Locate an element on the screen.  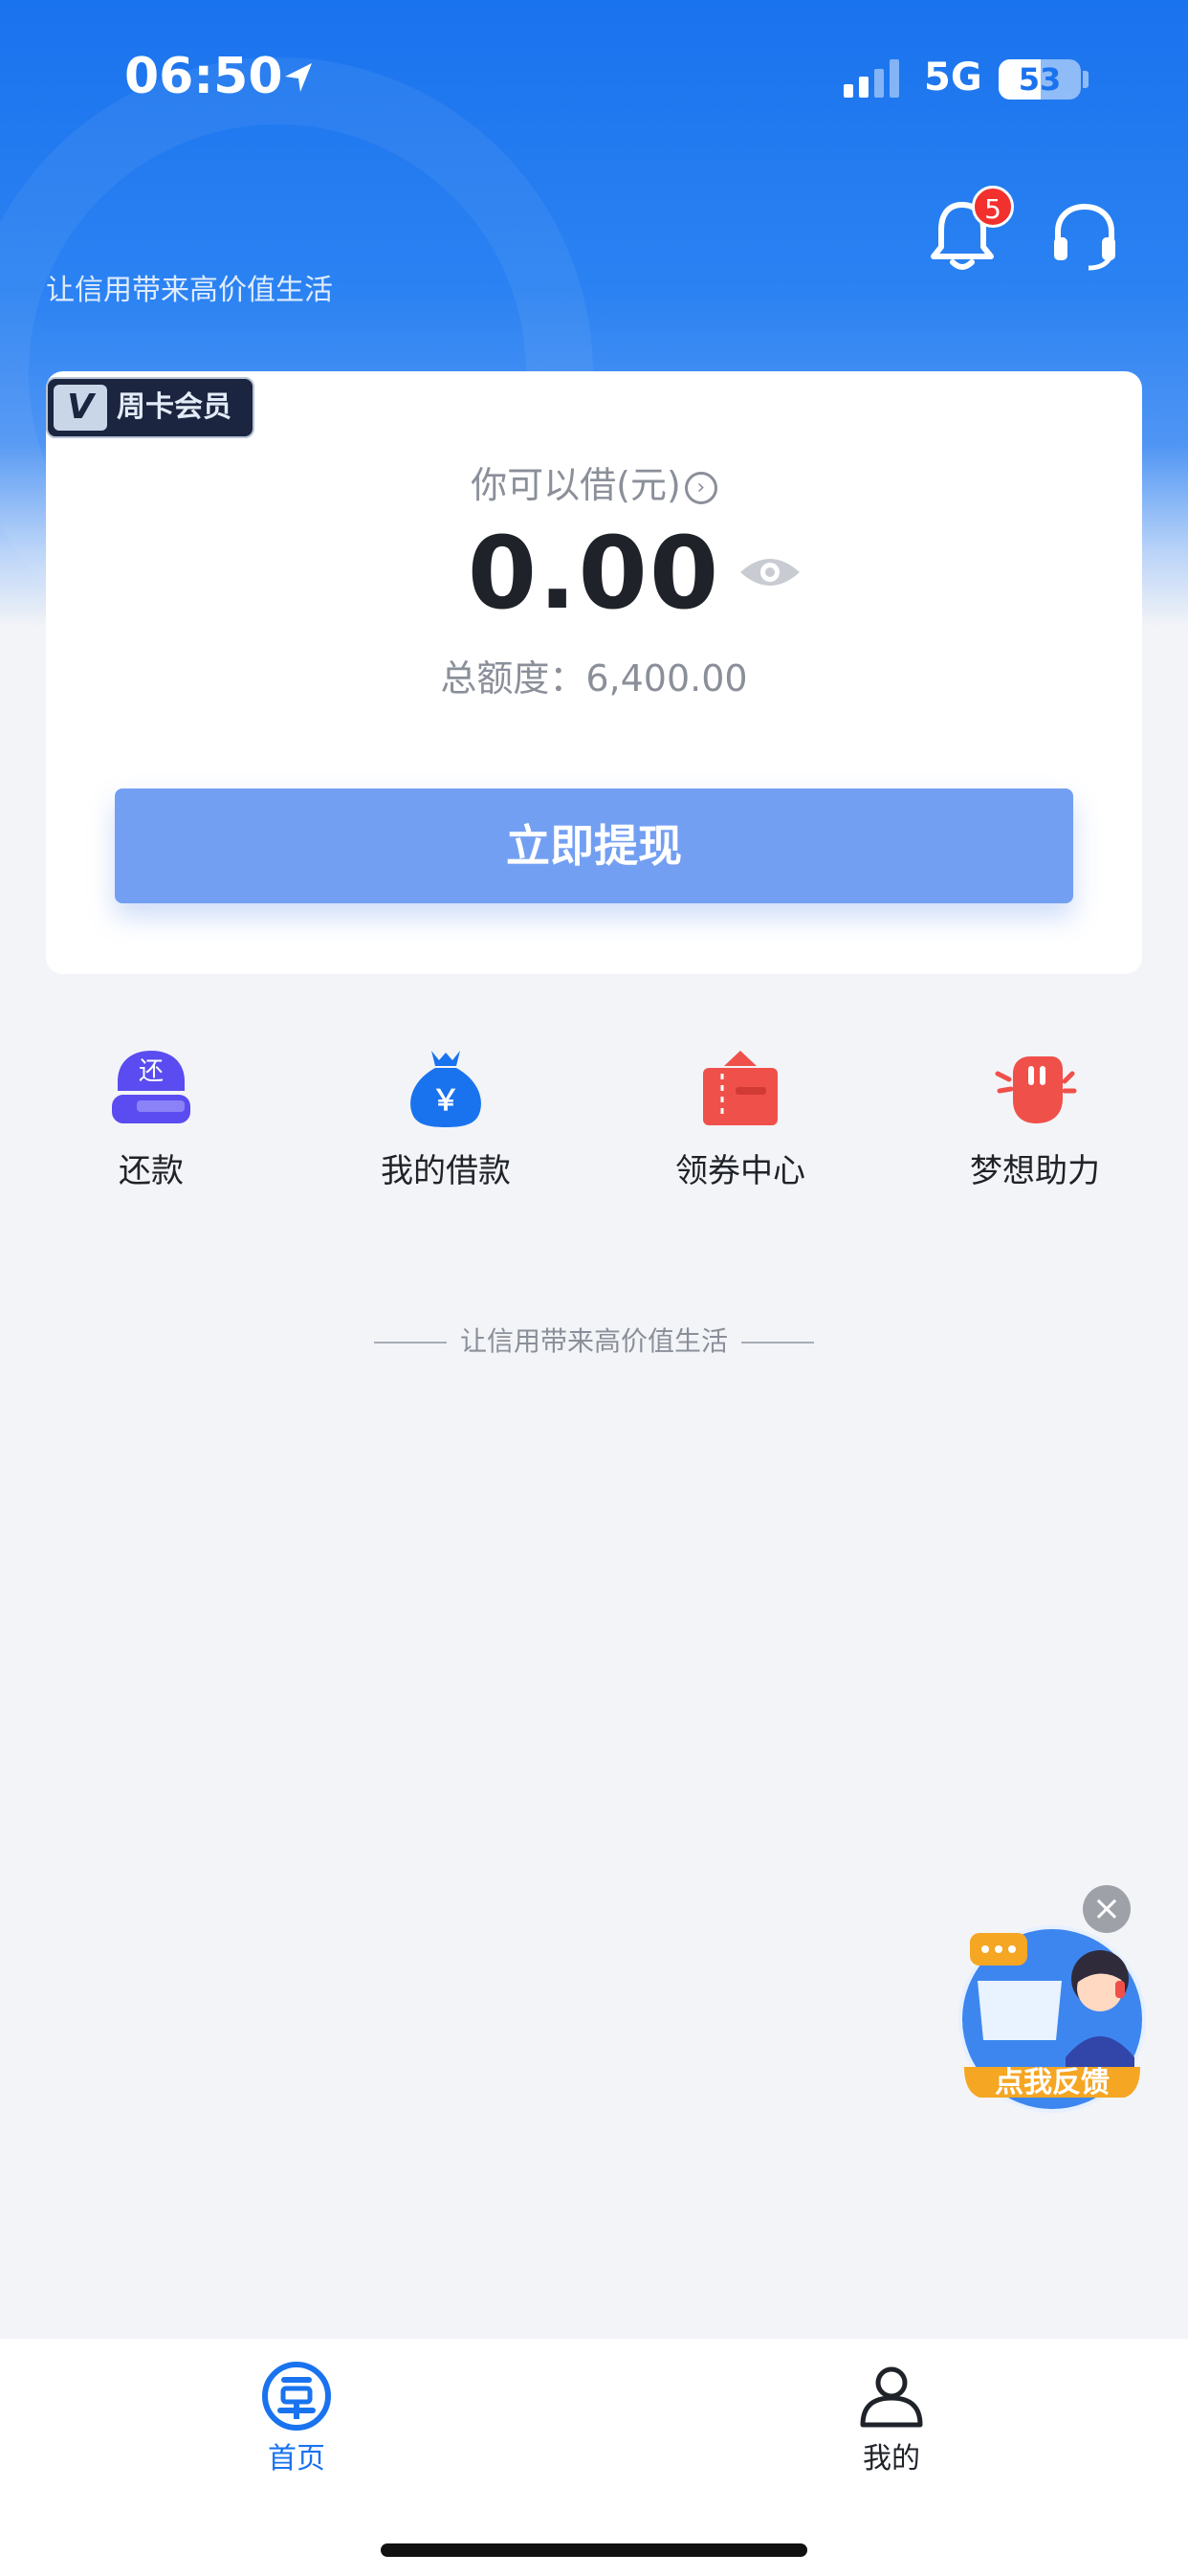
tab-home: 首页 is located at coordinates (296, 2418).